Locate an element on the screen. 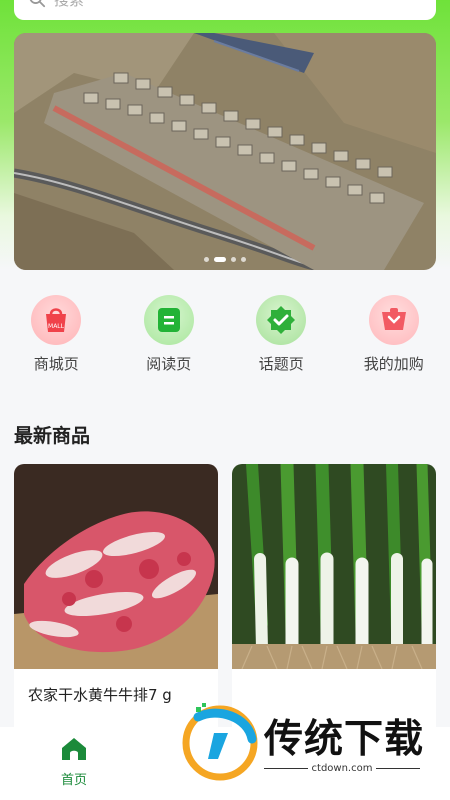  search-bar: 搜索 is located at coordinates (225, 10).